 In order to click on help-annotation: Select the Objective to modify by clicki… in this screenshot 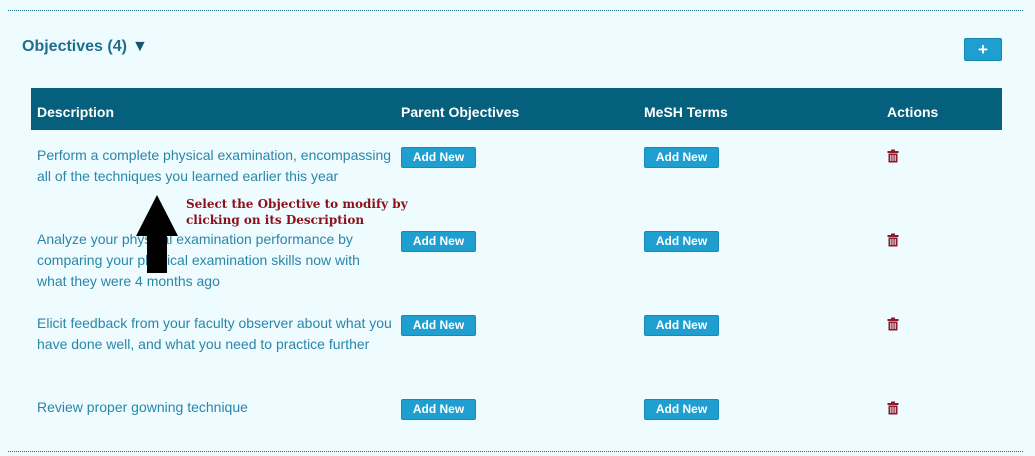, I will do `click(308, 212)`.